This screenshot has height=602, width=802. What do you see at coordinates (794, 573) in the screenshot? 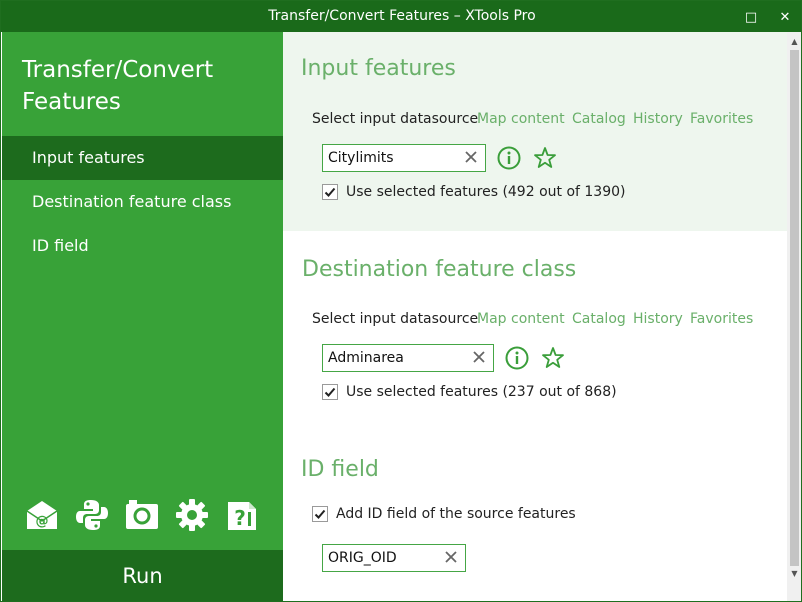
I see `scroll-down-icon: ▼` at bounding box center [794, 573].